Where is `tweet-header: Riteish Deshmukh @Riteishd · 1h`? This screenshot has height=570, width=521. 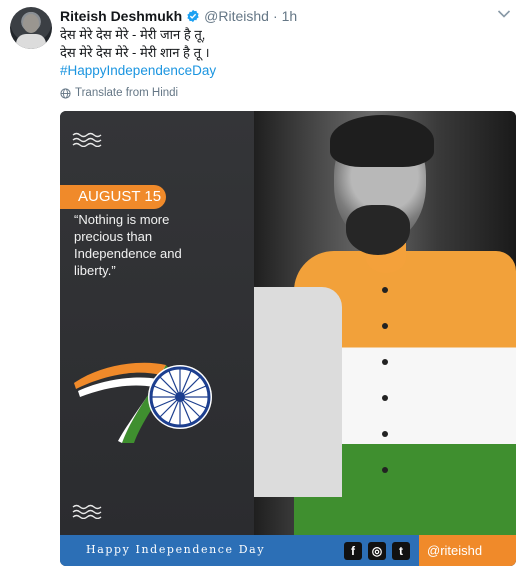 tweet-header: Riteish Deshmukh @Riteishd · 1h is located at coordinates (178, 16).